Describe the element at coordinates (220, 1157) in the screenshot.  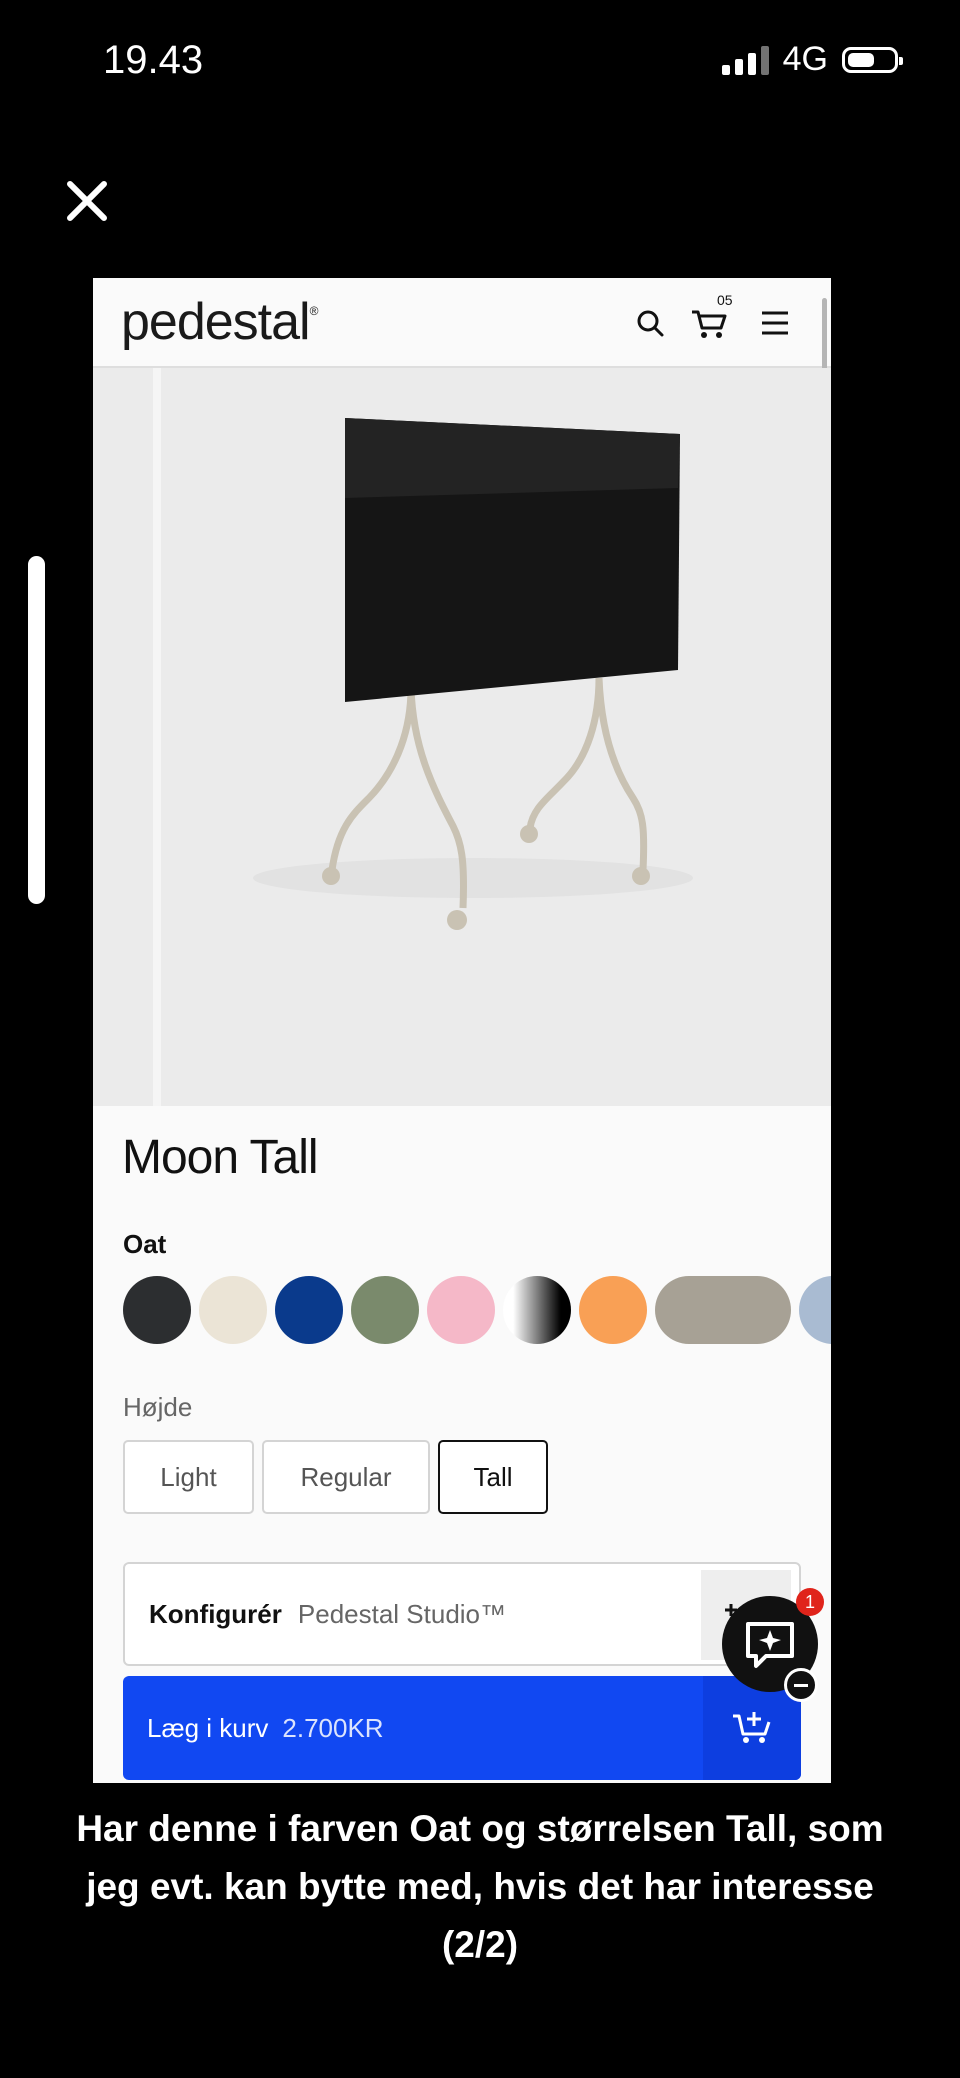
I see `product-title: Moon Tall` at that location.